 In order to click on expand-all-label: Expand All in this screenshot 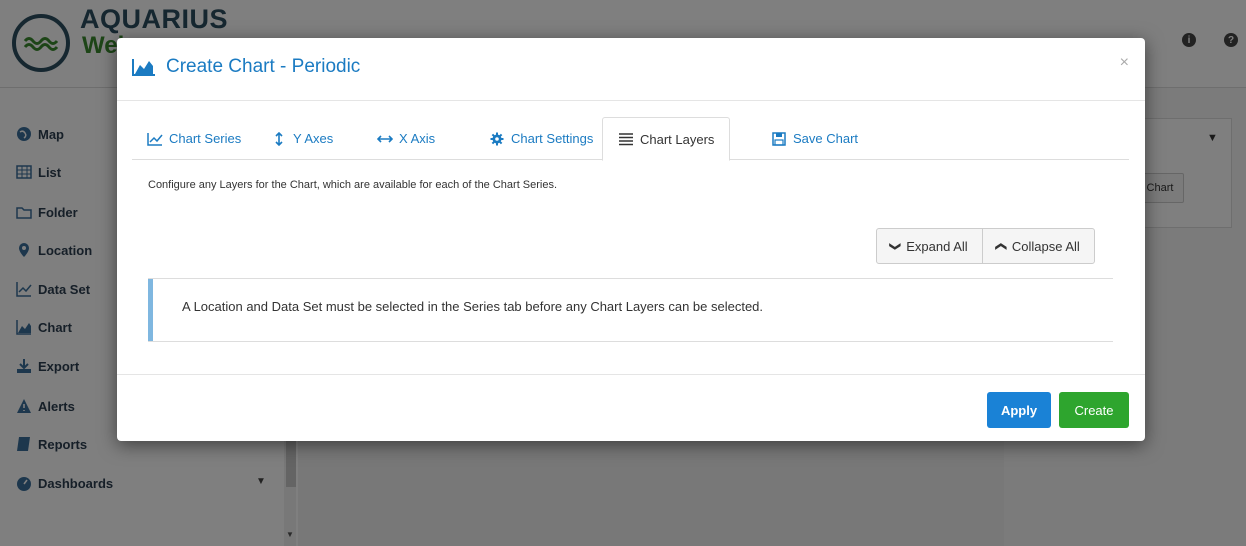, I will do `click(937, 246)`.